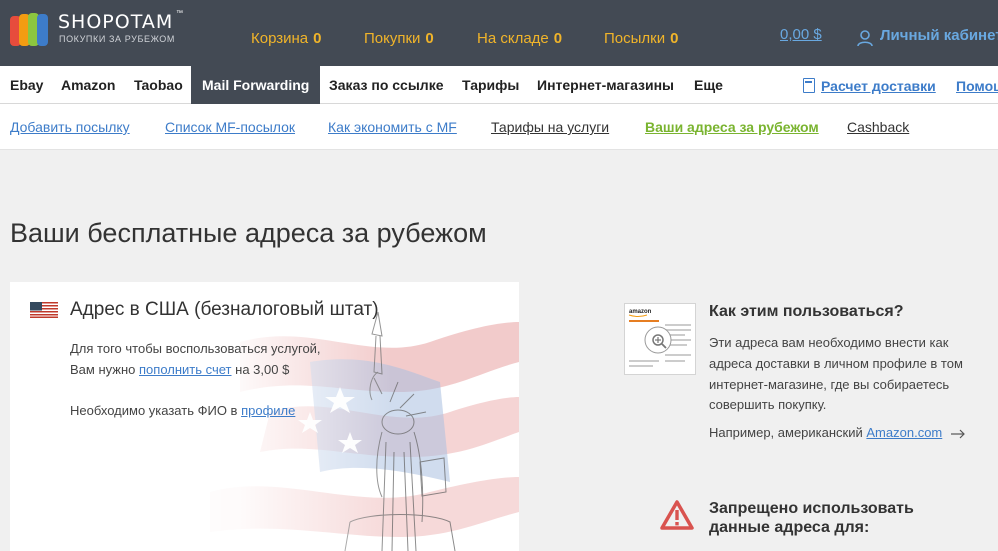 This screenshot has width=998, height=551. Describe the element at coordinates (708, 85) in the screenshot. I see `nav-more: Еще` at that location.